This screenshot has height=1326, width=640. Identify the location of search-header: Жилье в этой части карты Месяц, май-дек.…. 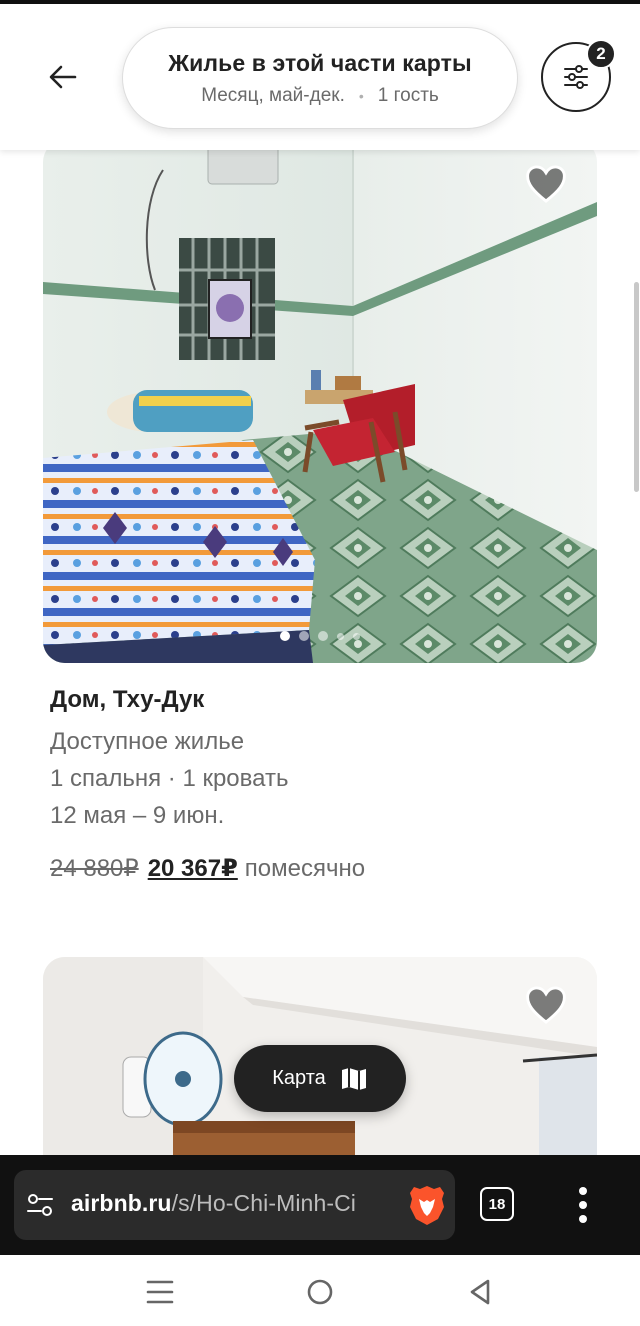
(320, 77).